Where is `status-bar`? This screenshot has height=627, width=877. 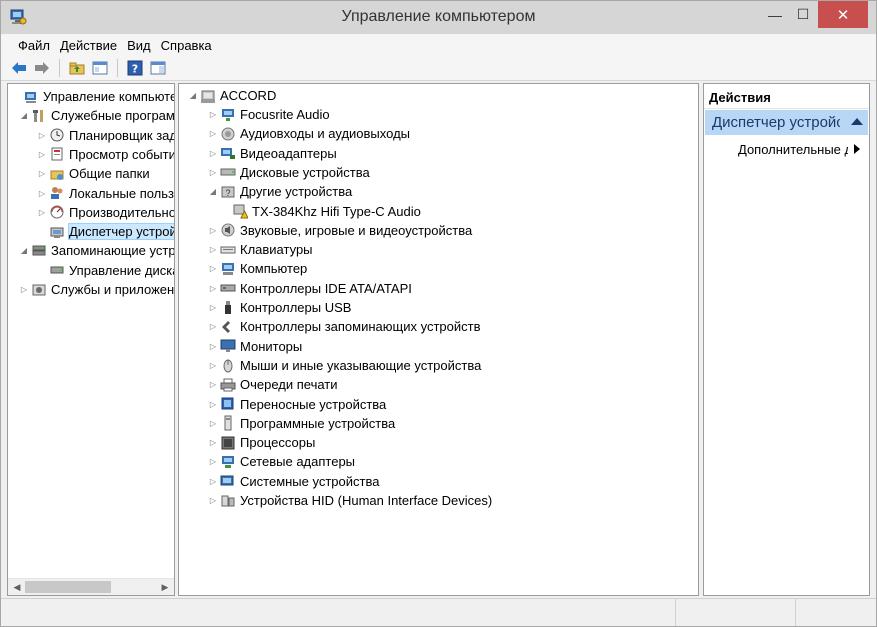 status-bar is located at coordinates (438, 612).